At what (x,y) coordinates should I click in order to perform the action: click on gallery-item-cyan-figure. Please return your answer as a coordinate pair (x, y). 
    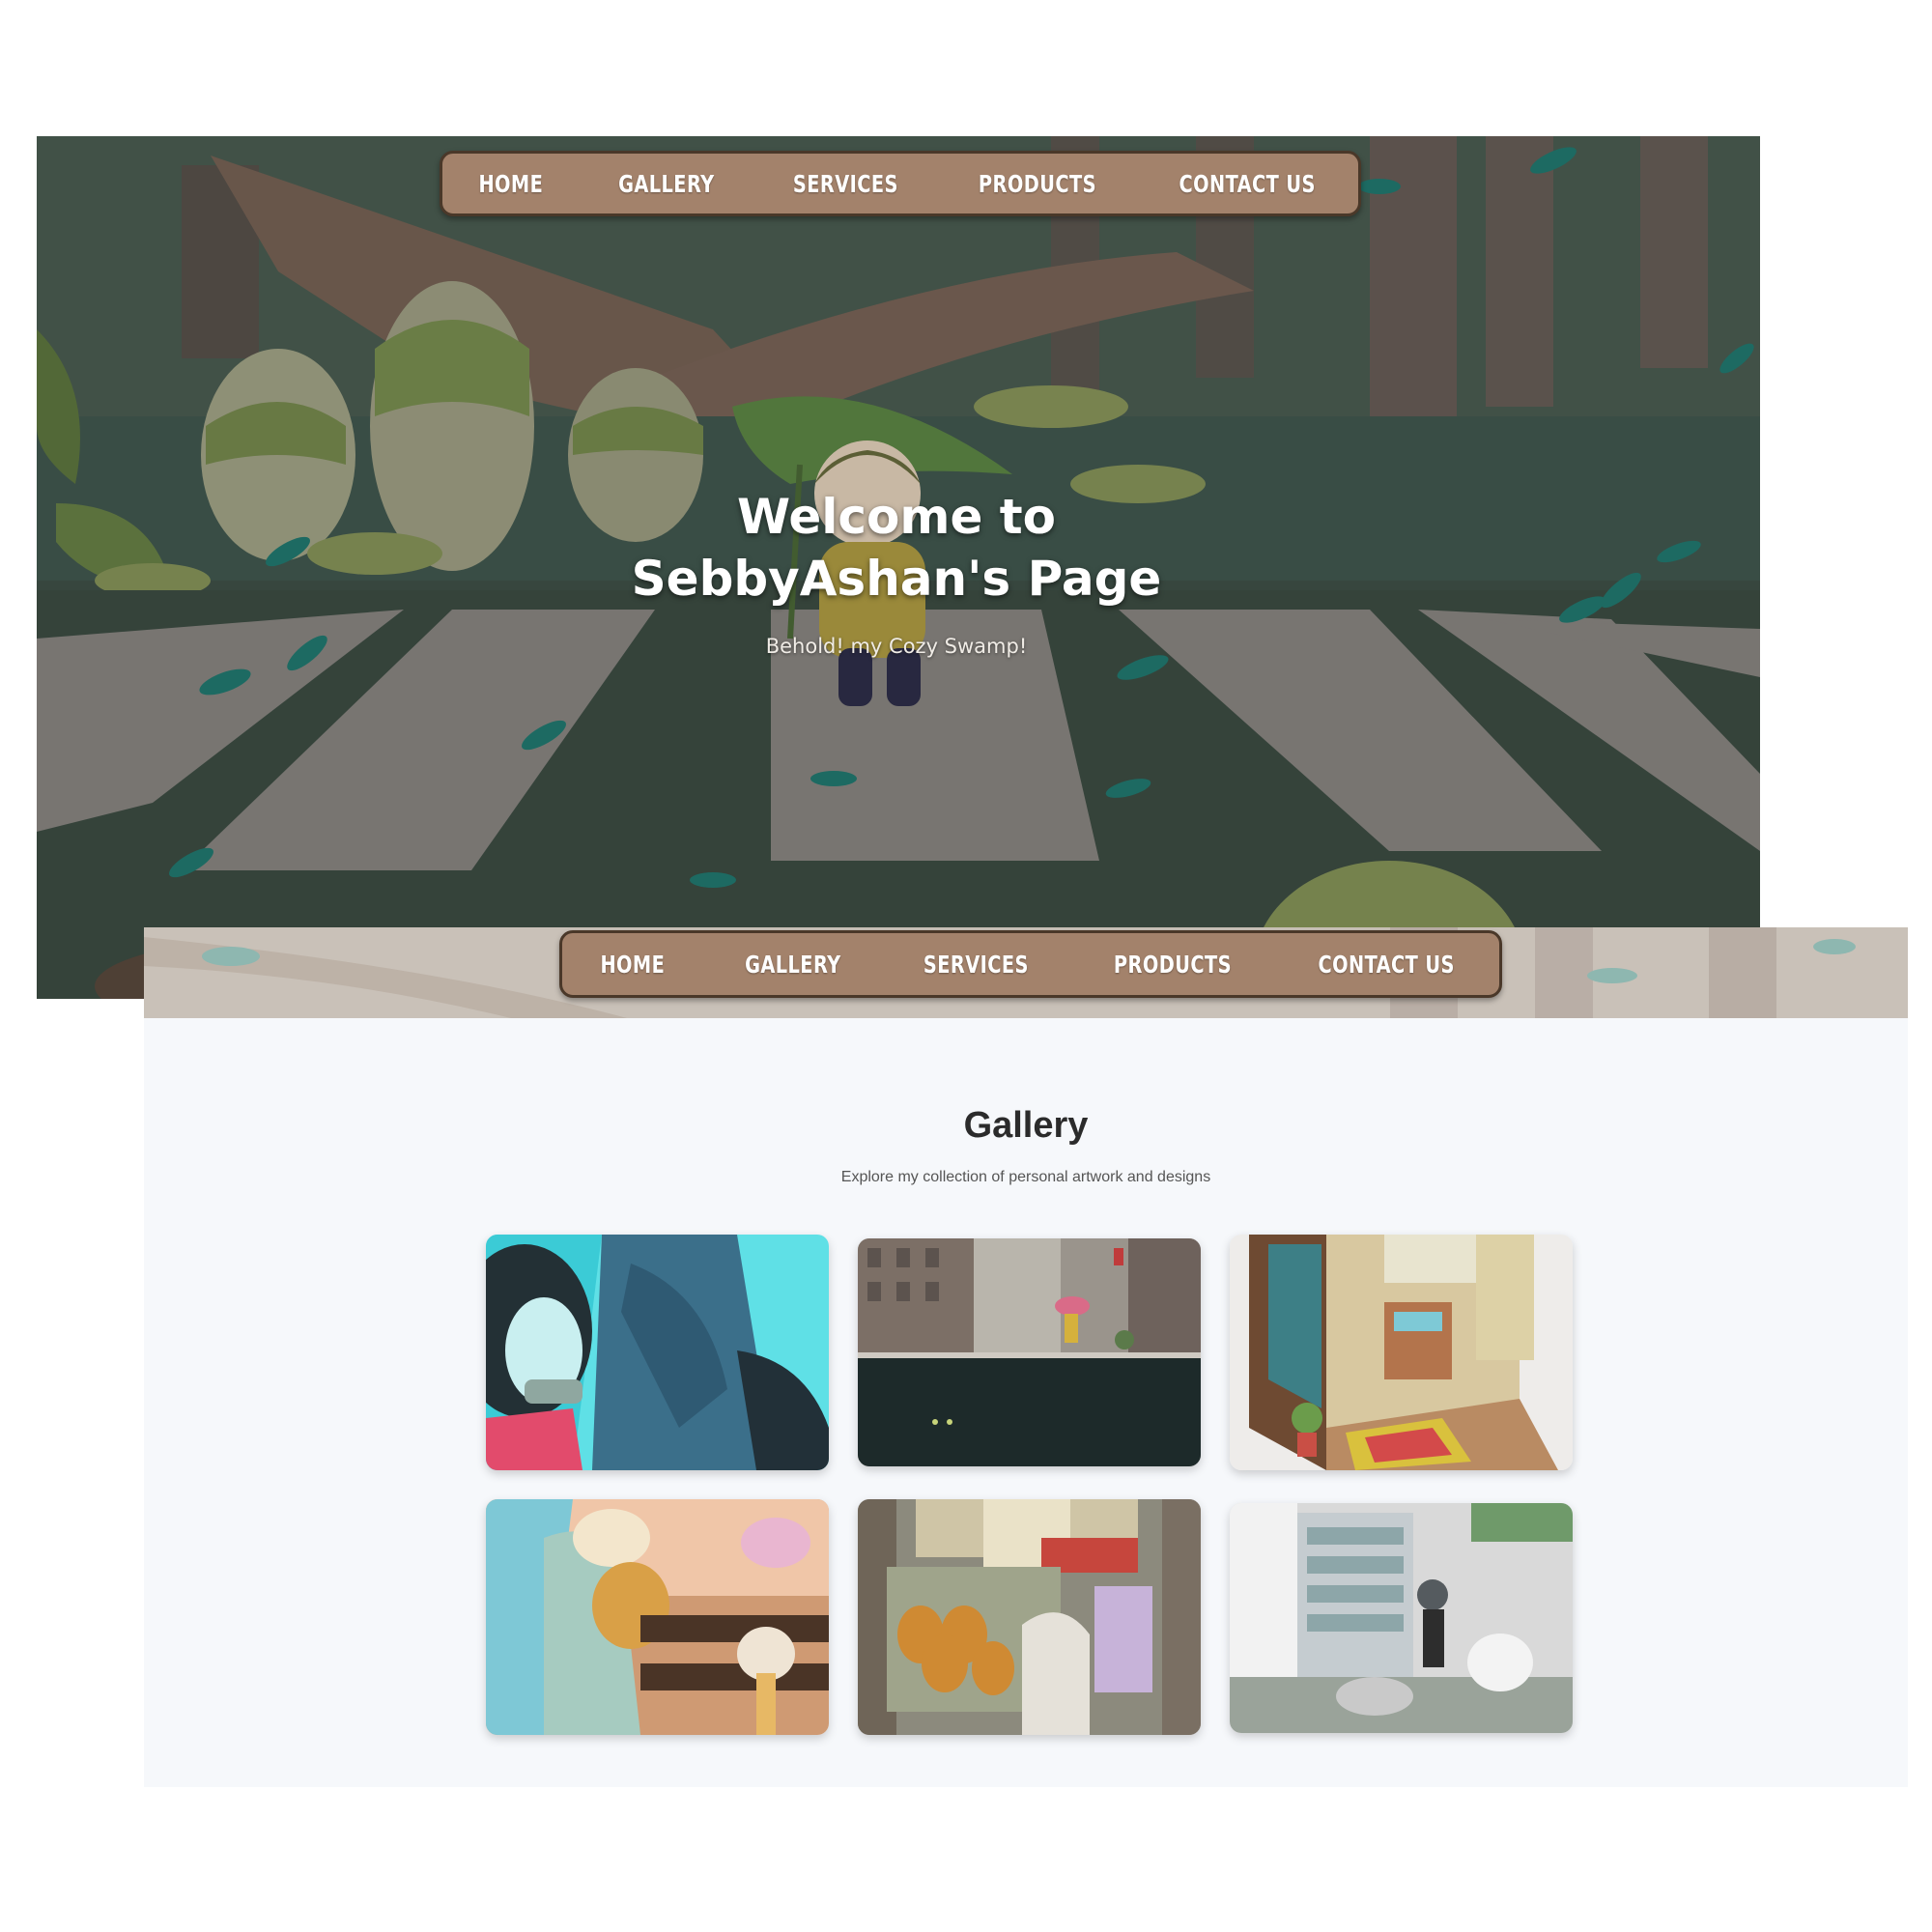
    Looking at the image, I should click on (657, 1352).